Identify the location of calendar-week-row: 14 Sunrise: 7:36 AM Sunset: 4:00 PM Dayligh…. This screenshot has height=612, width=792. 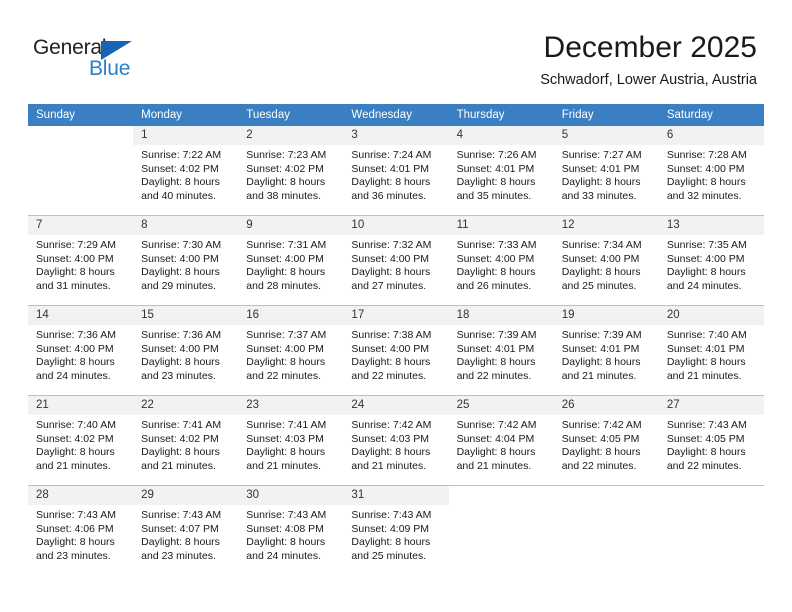
(396, 350).